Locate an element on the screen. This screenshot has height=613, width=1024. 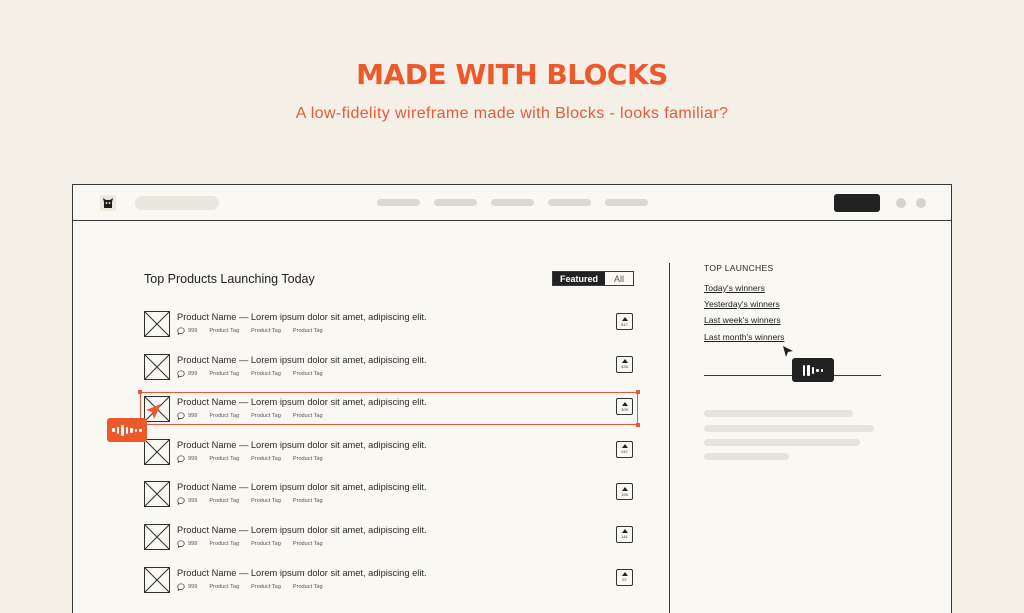
toggle-featured: Featured is located at coordinates (579, 278).